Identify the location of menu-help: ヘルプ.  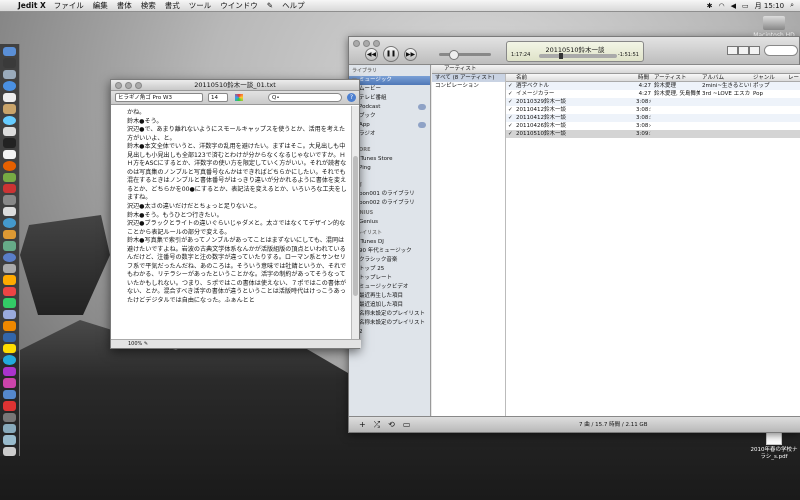
(293, 5).